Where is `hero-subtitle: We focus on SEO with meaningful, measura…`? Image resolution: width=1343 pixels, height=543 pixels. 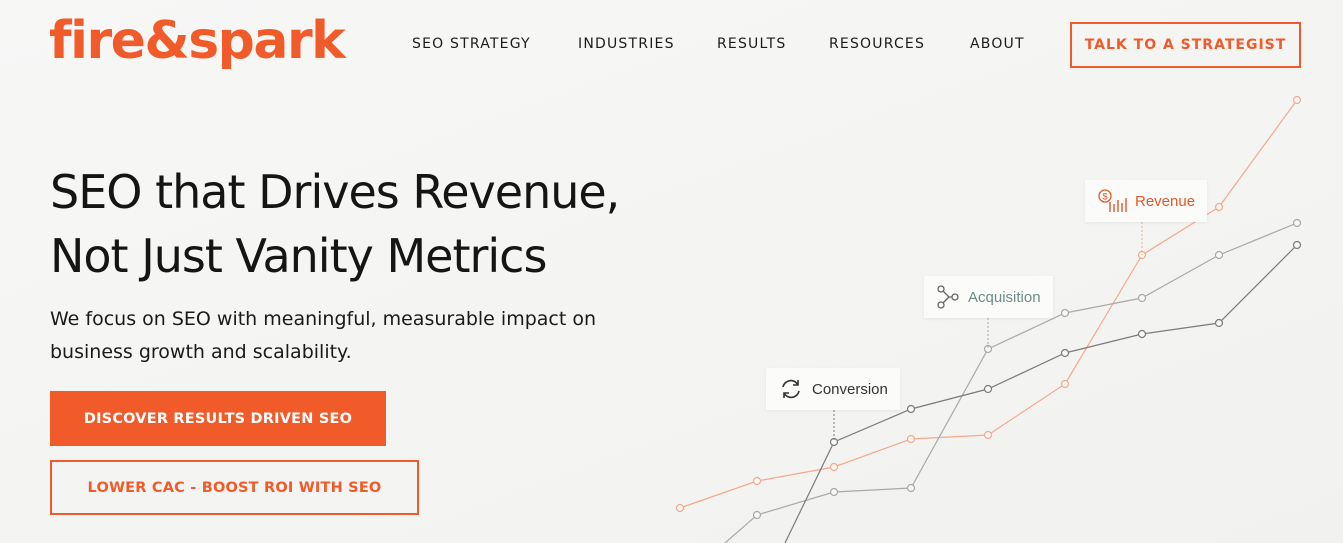
hero-subtitle: We focus on SEO with meaningful, measura… is located at coordinates (323, 335).